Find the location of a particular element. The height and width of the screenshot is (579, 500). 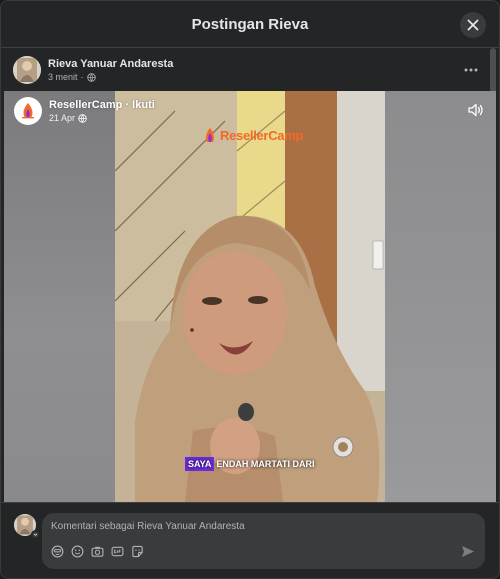

resellercamp-logo-icon is located at coordinates (210, 135).